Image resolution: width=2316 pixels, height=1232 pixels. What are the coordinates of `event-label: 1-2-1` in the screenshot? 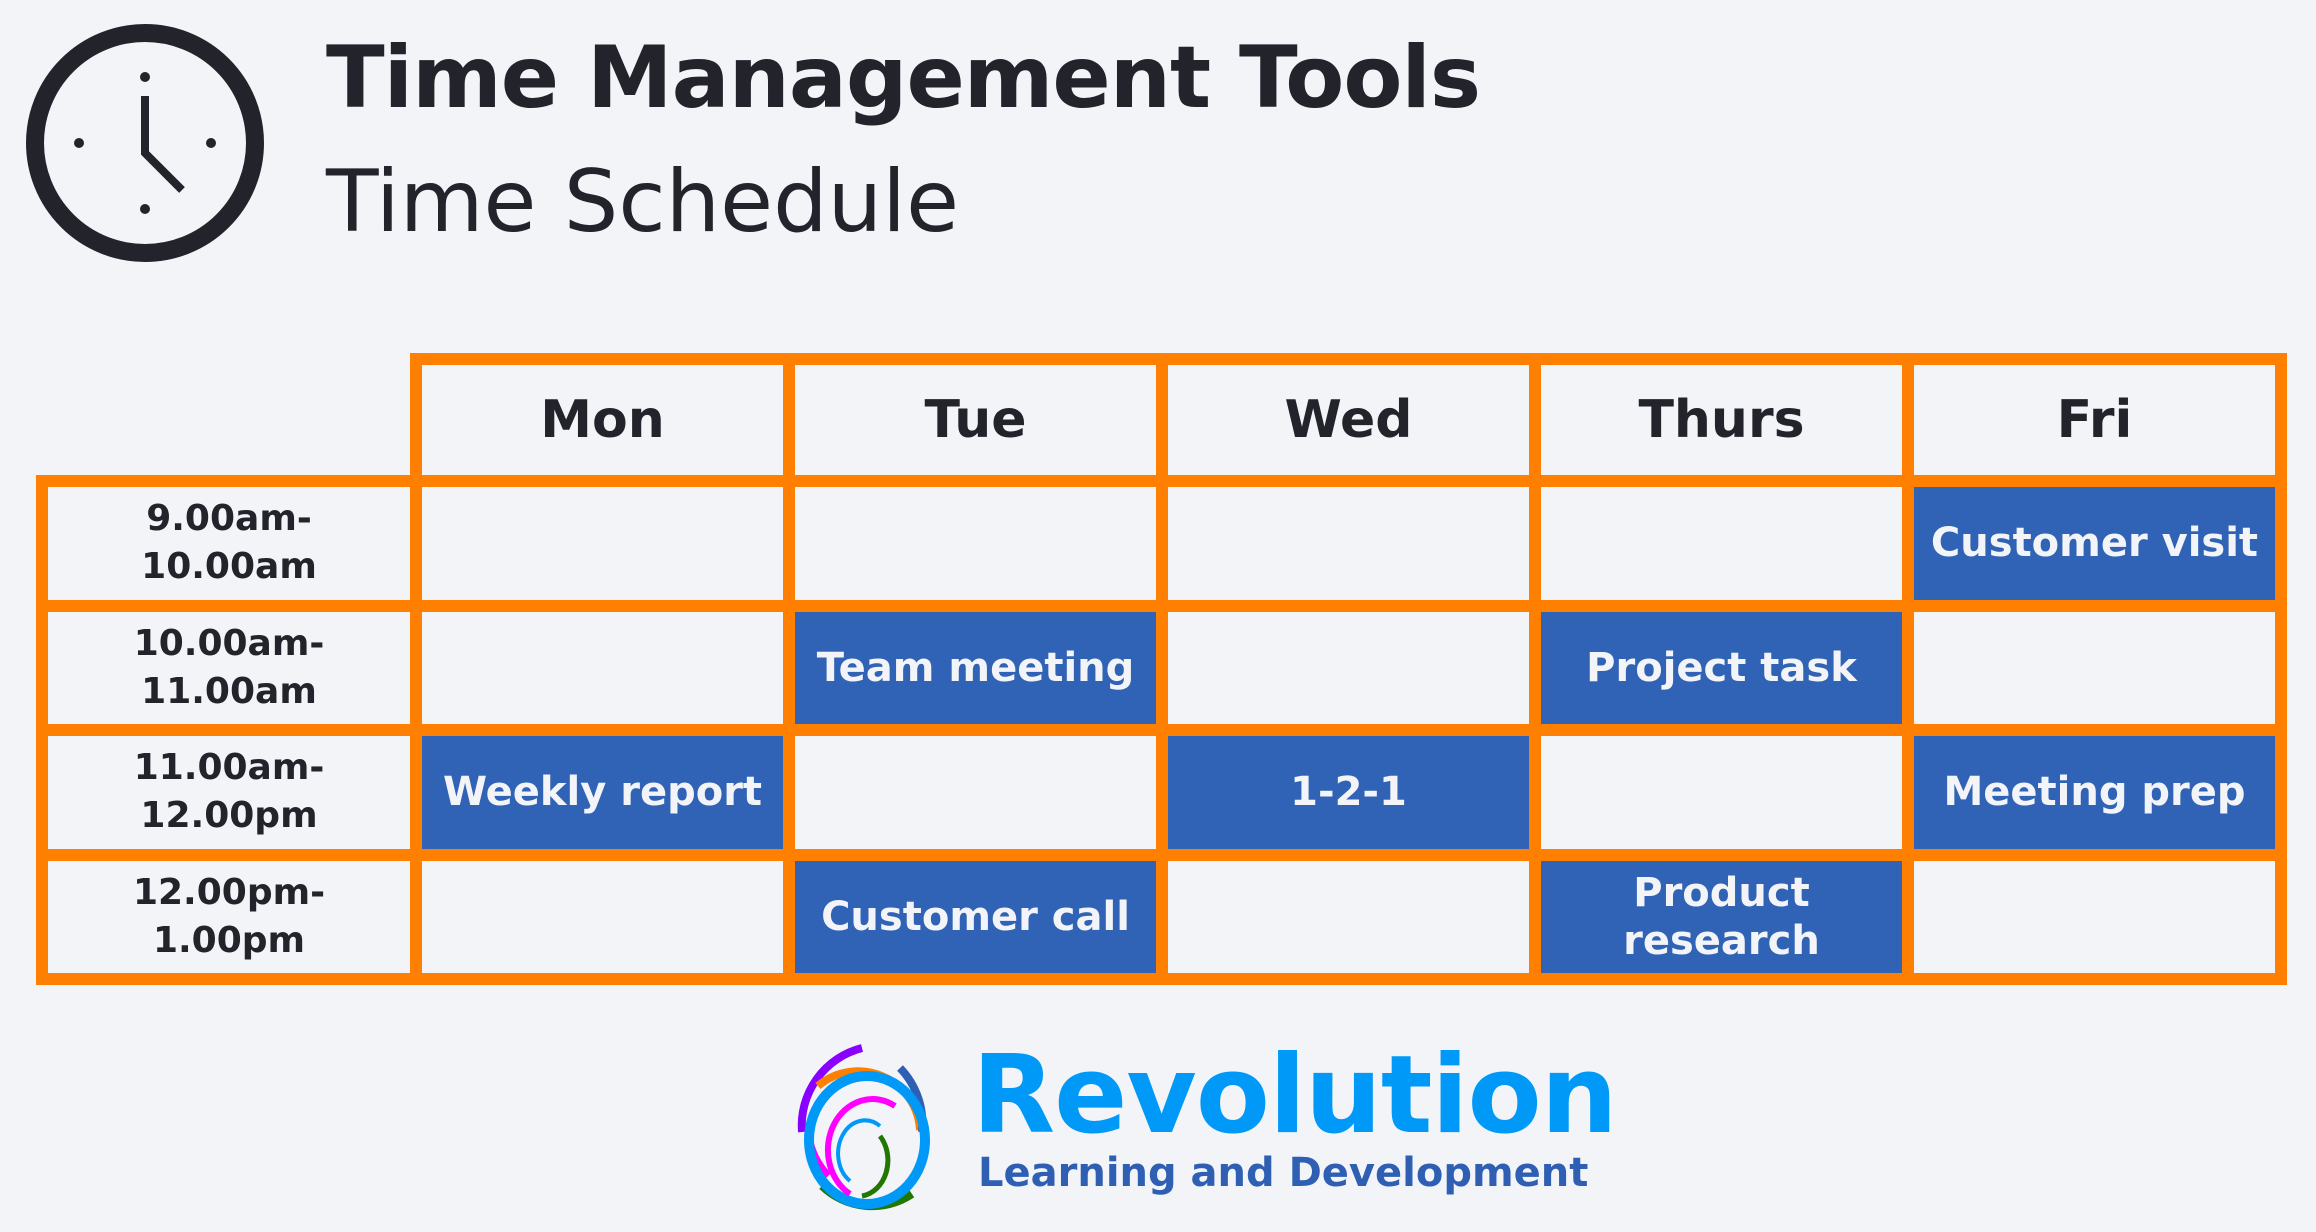 It's located at (1348, 792).